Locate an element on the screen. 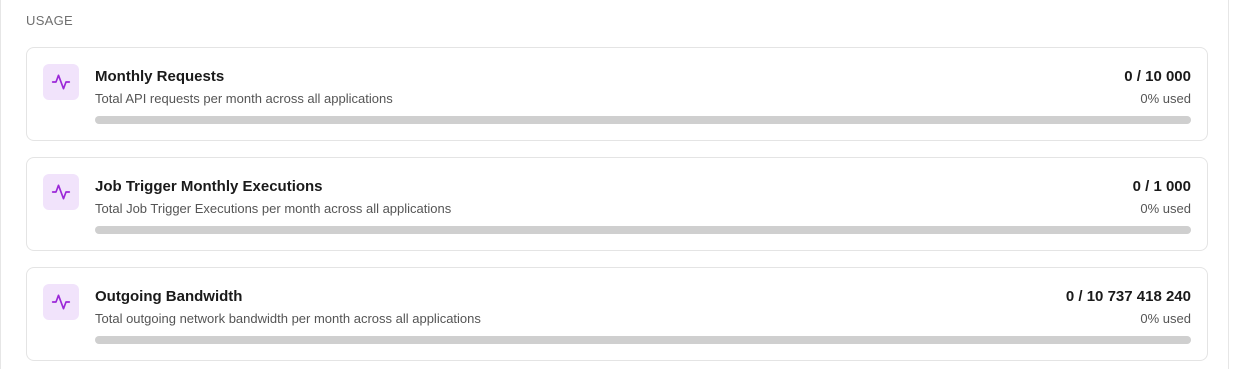  card-title: Outgoing Bandwidth is located at coordinates (169, 296).